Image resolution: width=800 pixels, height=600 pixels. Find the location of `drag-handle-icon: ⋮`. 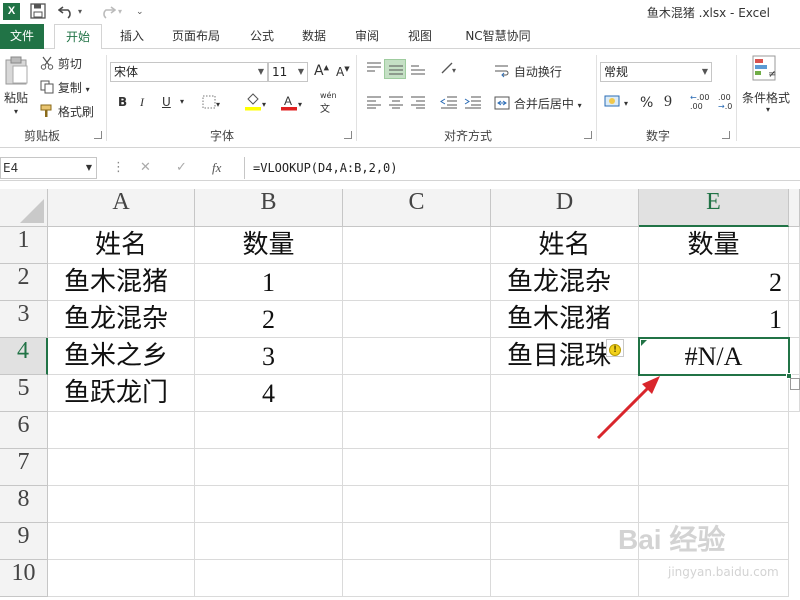

drag-handle-icon: ⋮ is located at coordinates (118, 168).